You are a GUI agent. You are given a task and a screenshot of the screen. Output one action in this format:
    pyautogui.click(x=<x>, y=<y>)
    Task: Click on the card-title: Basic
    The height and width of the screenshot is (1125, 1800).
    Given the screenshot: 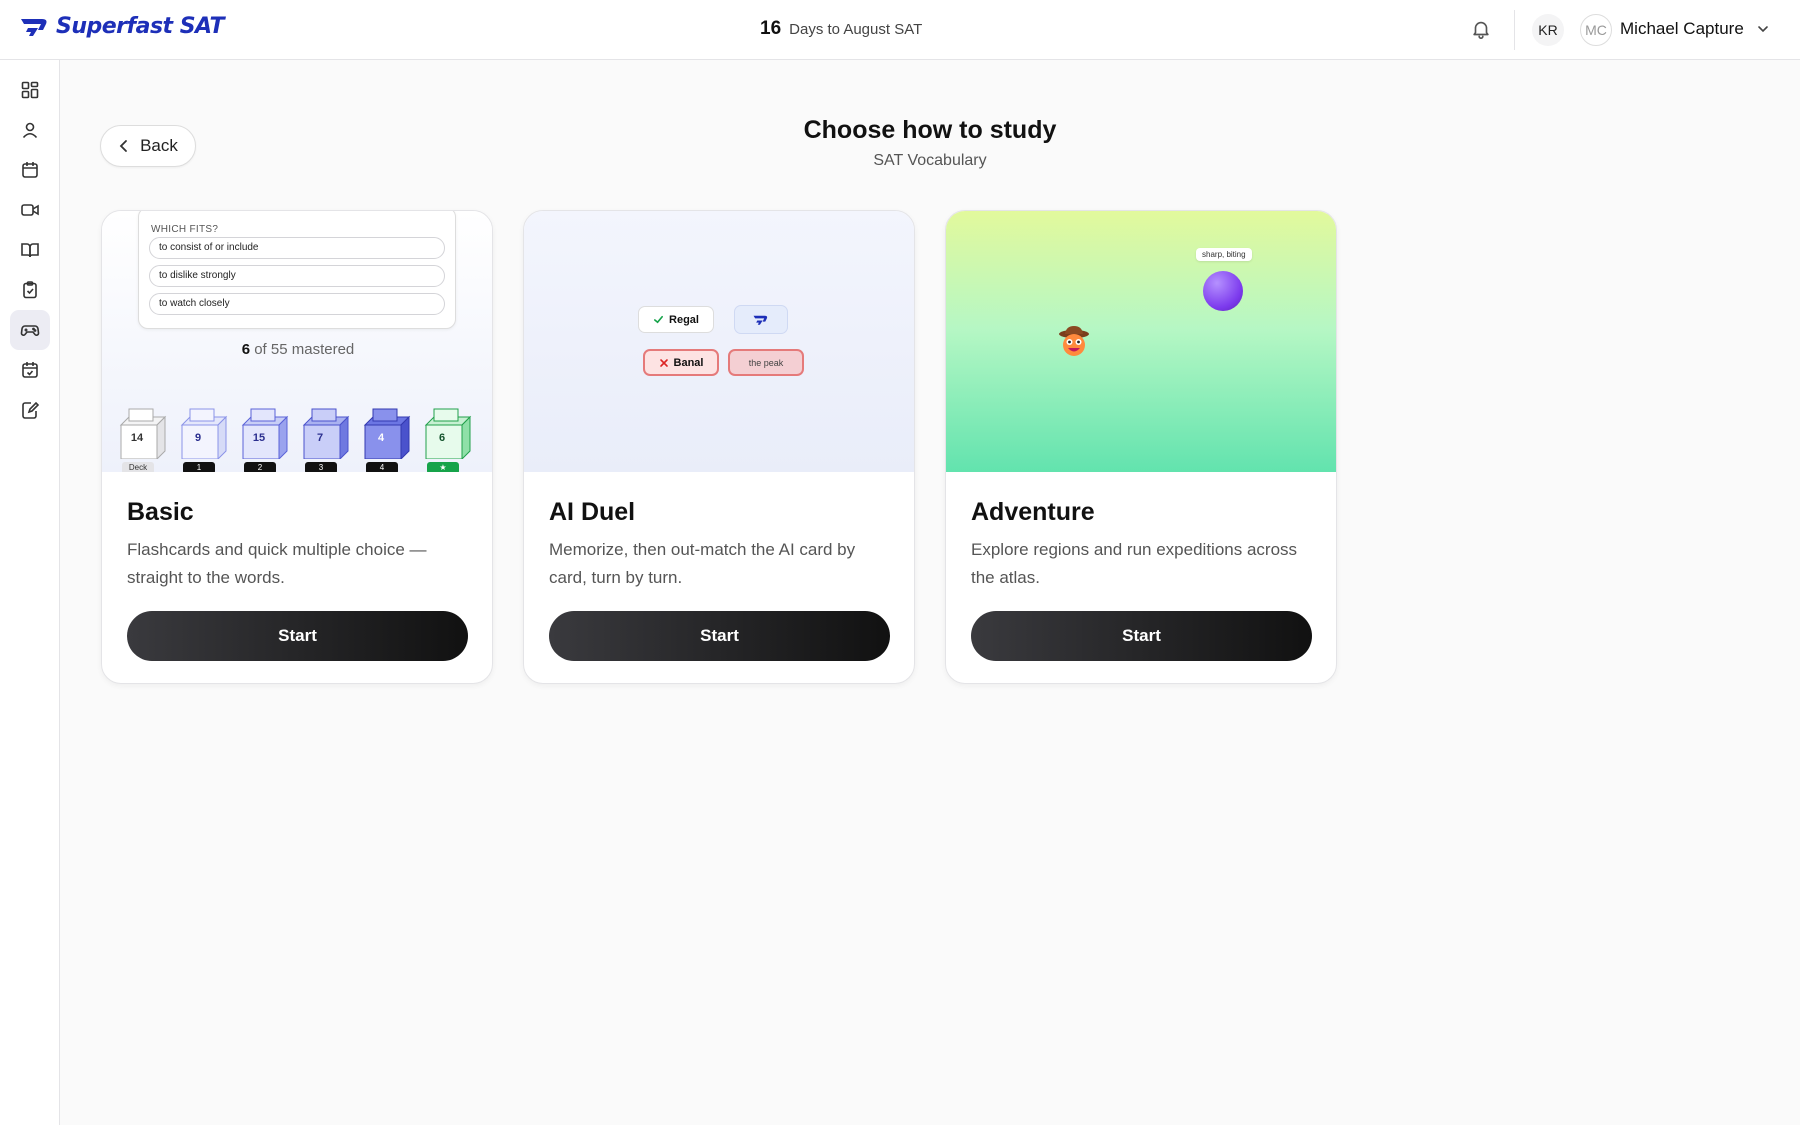 What is the action you would take?
    pyautogui.click(x=160, y=512)
    